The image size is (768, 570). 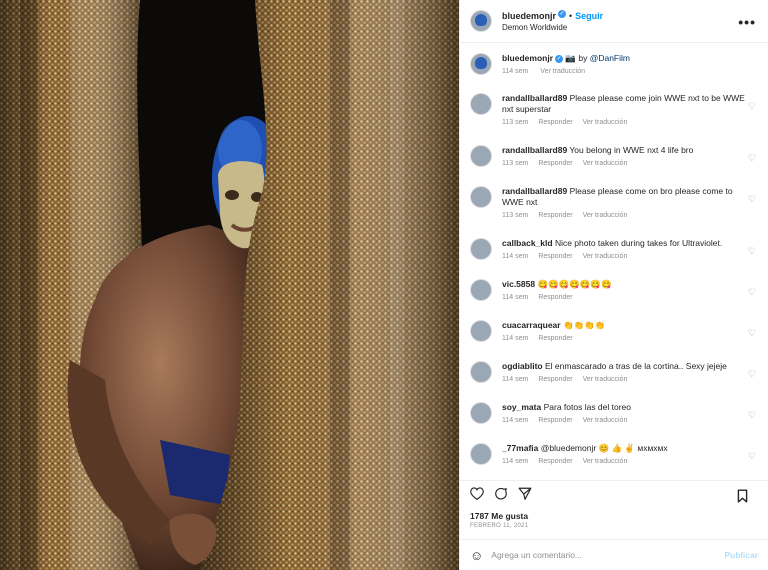 I want to click on caption-meta: 114 sem Ver traducción, so click(x=627, y=71).